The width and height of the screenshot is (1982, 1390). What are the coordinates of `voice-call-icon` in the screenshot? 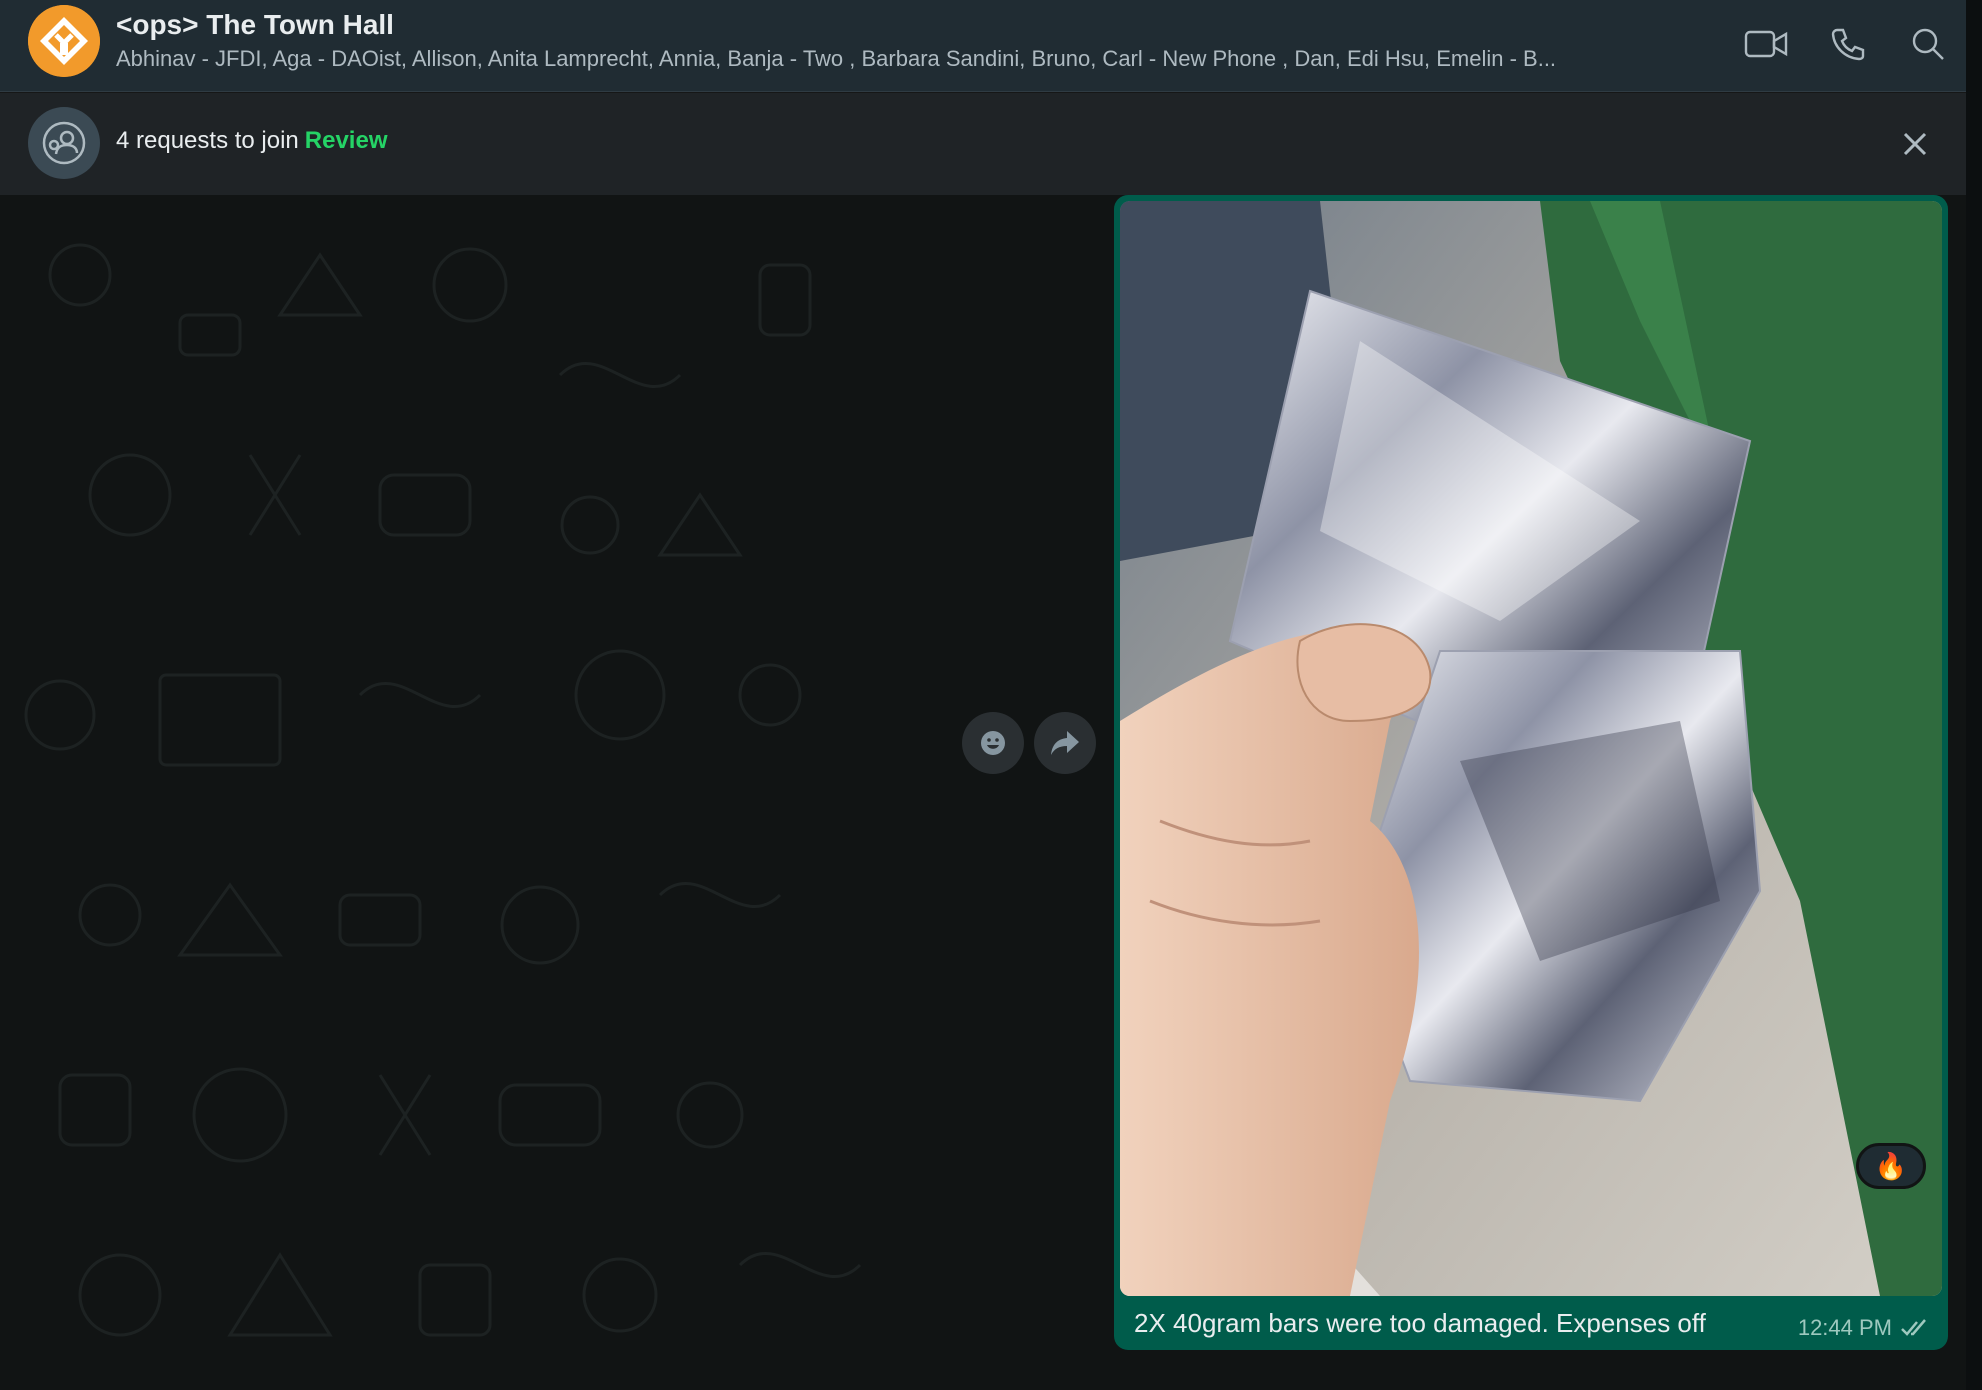 It's located at (1848, 44).